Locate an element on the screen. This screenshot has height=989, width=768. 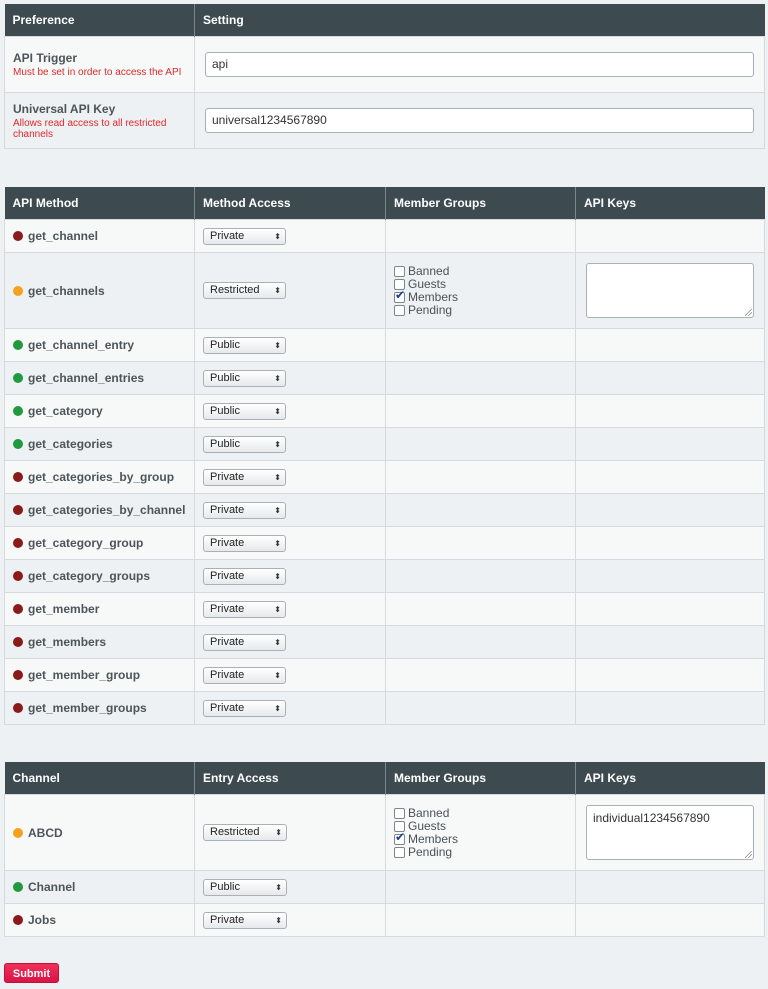
method-row: get_member_groups Private ⬍ is located at coordinates (384, 708).